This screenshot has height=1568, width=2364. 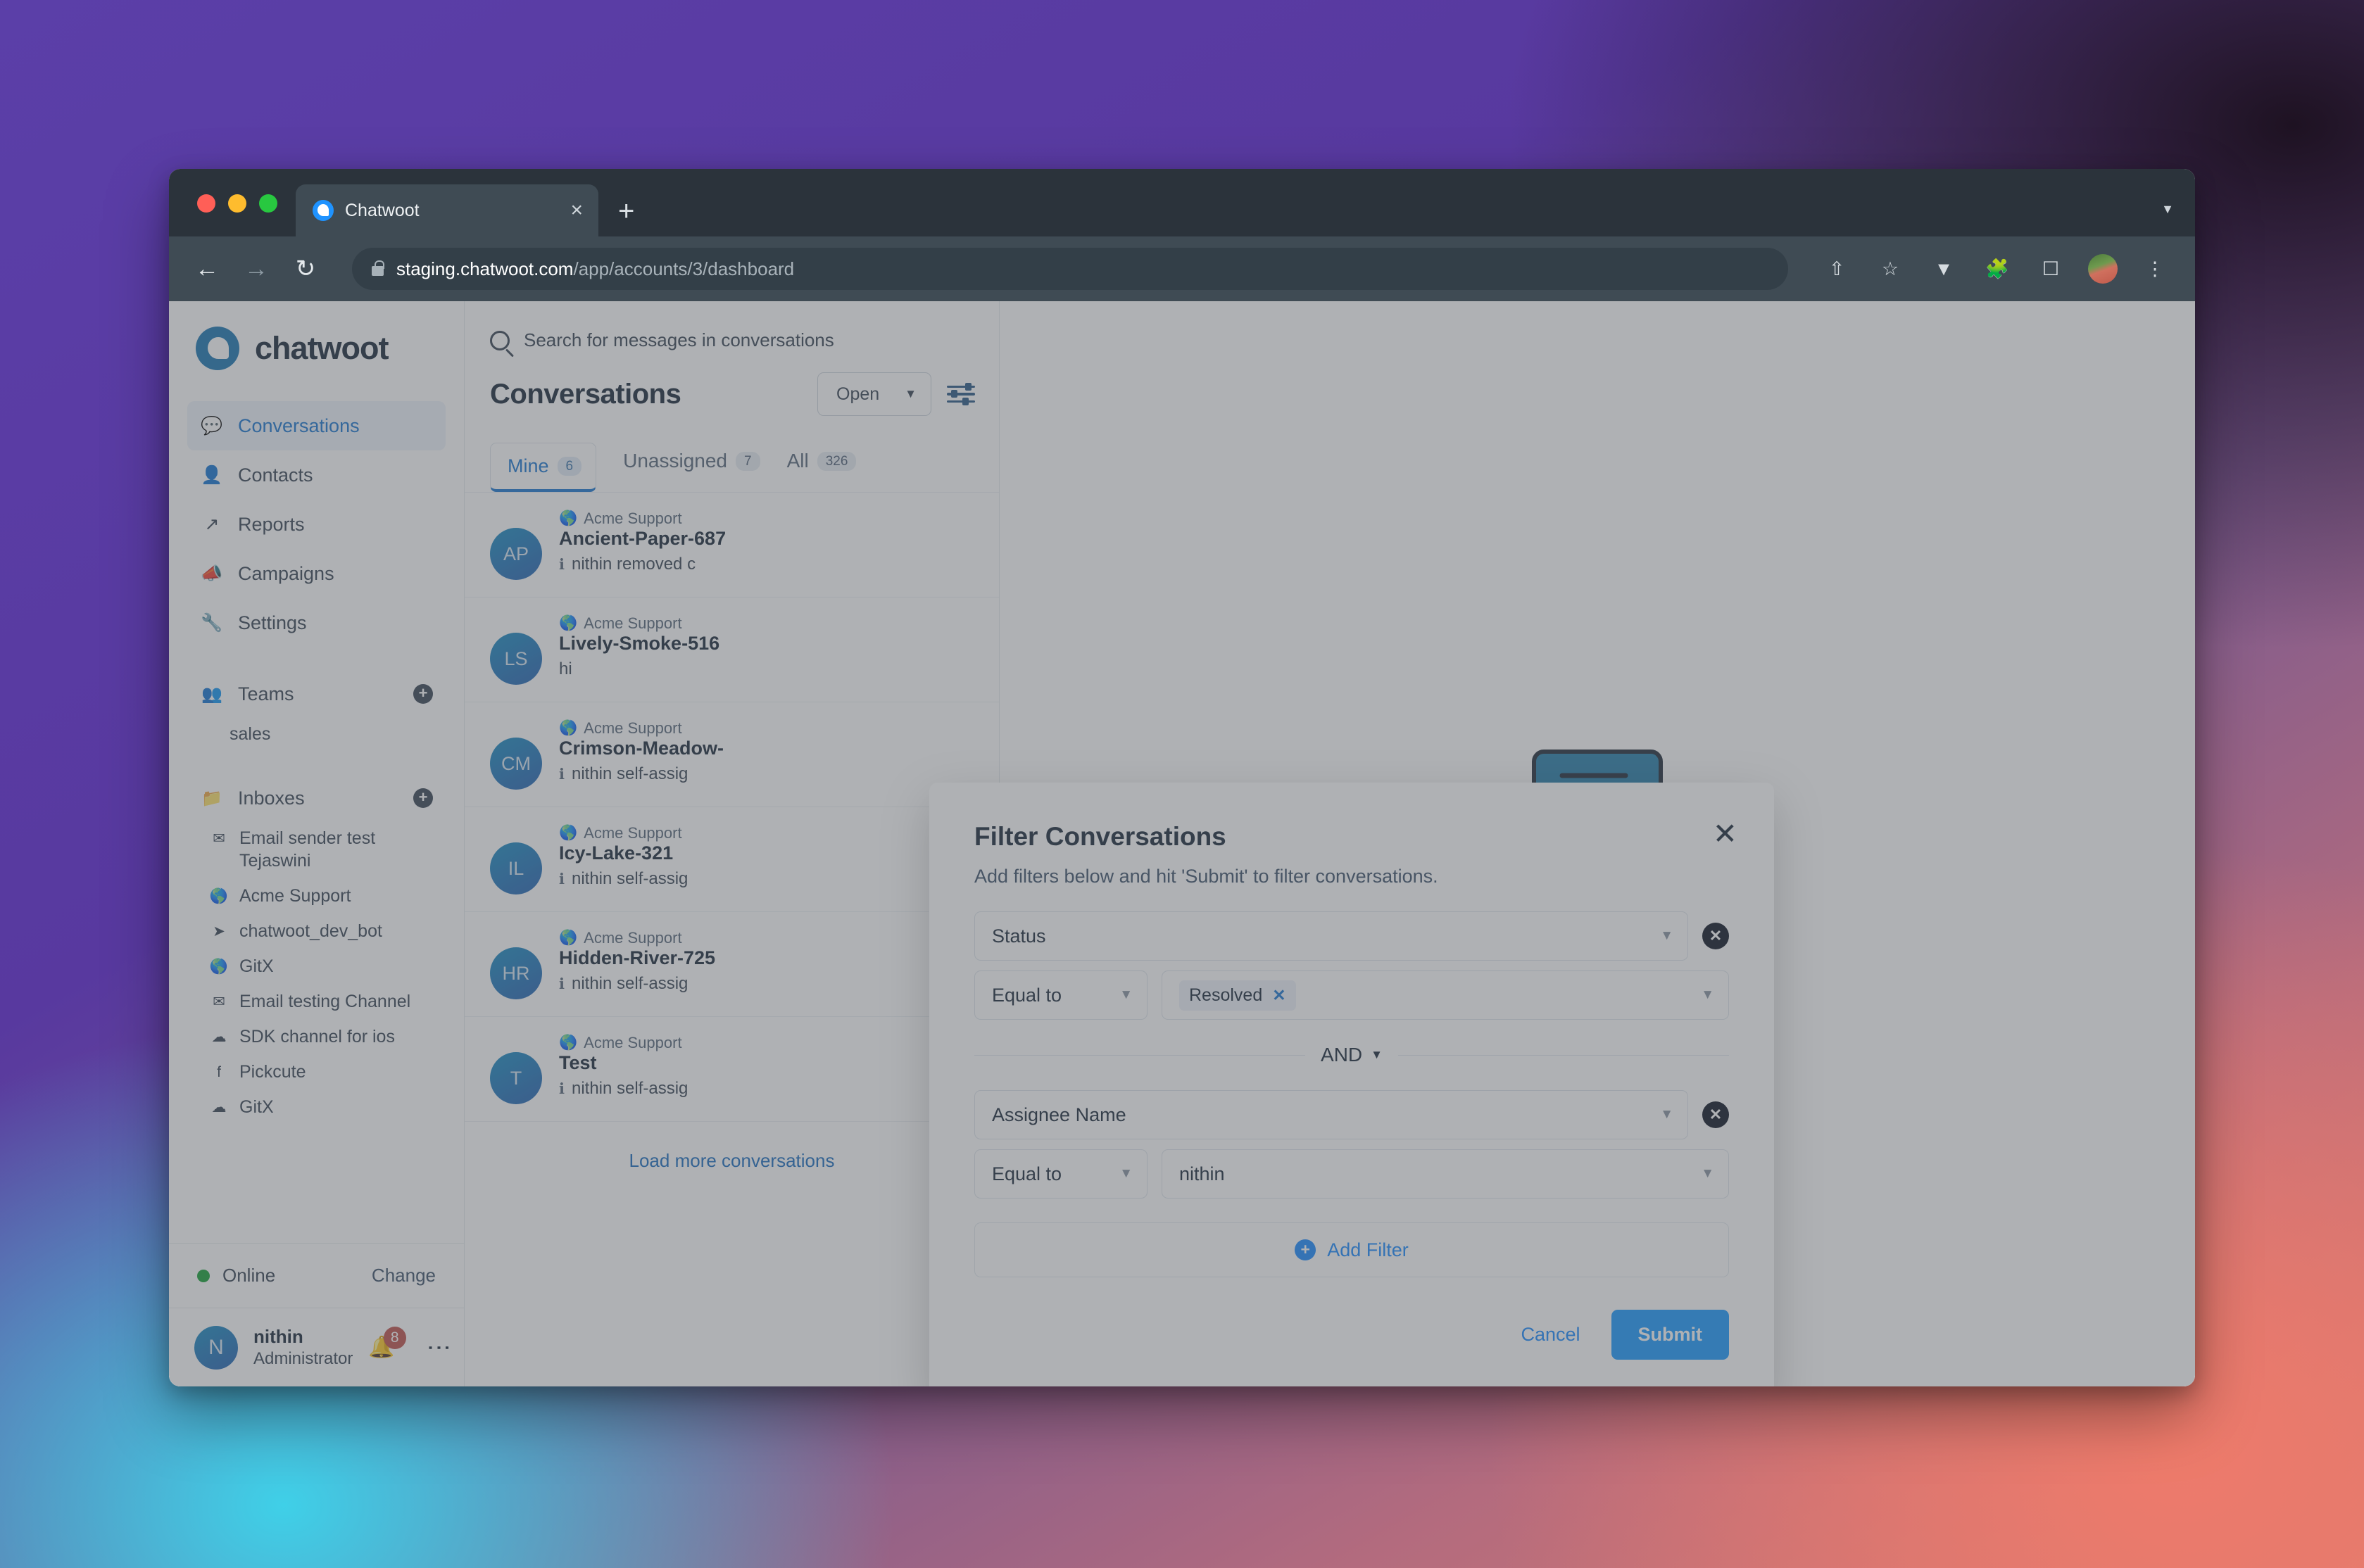 I want to click on close-tab-icon: ×, so click(x=576, y=210).